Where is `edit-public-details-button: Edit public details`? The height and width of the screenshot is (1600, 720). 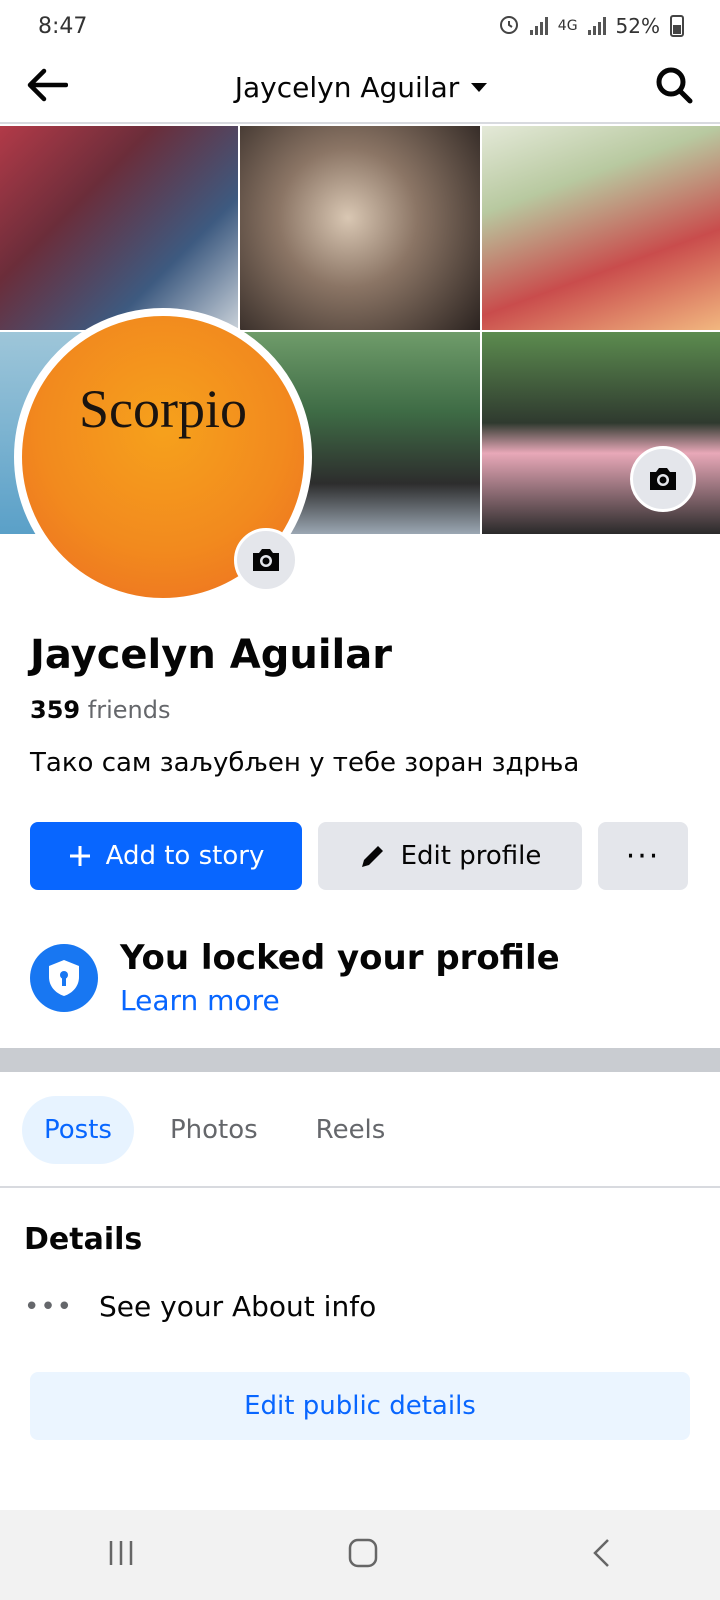
edit-public-details-button: Edit public details is located at coordinates (360, 1406).